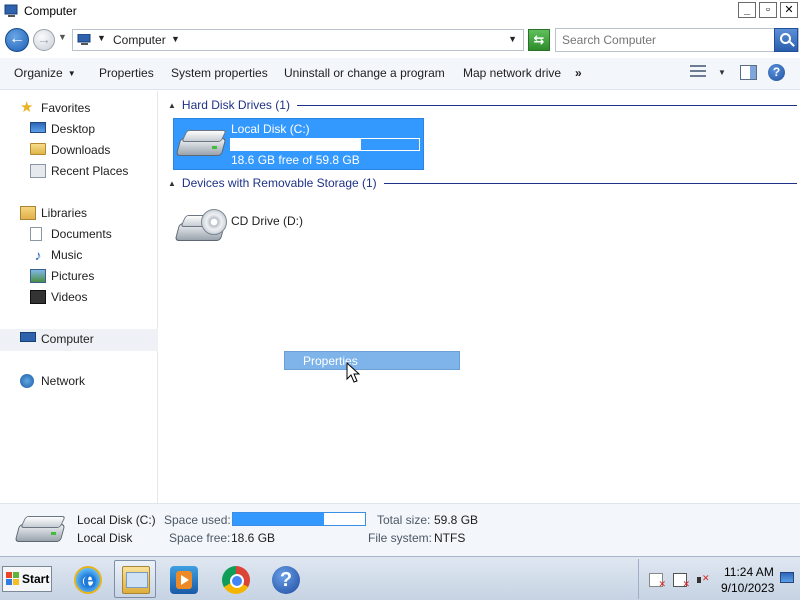 This screenshot has width=800, height=600. I want to click on help-and-support-icon: ?, so click(286, 580).